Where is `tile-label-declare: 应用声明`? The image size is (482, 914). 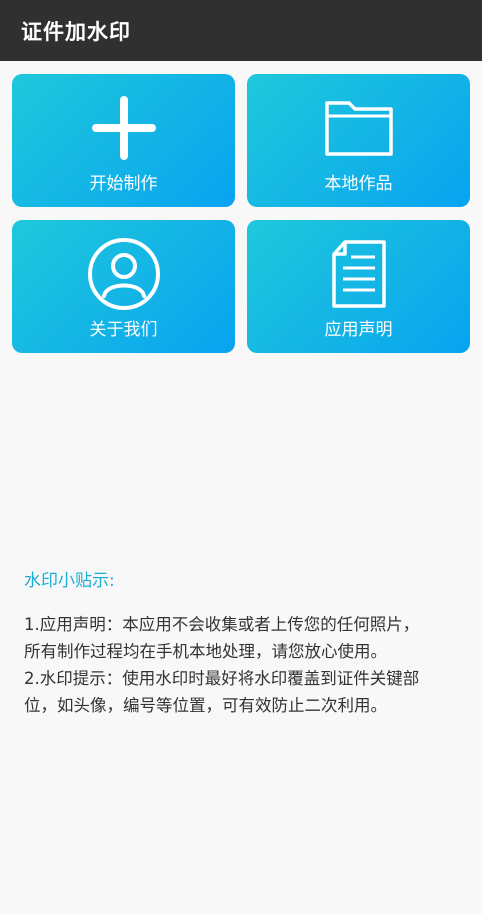 tile-label-declare: 应用声明 is located at coordinates (358, 330).